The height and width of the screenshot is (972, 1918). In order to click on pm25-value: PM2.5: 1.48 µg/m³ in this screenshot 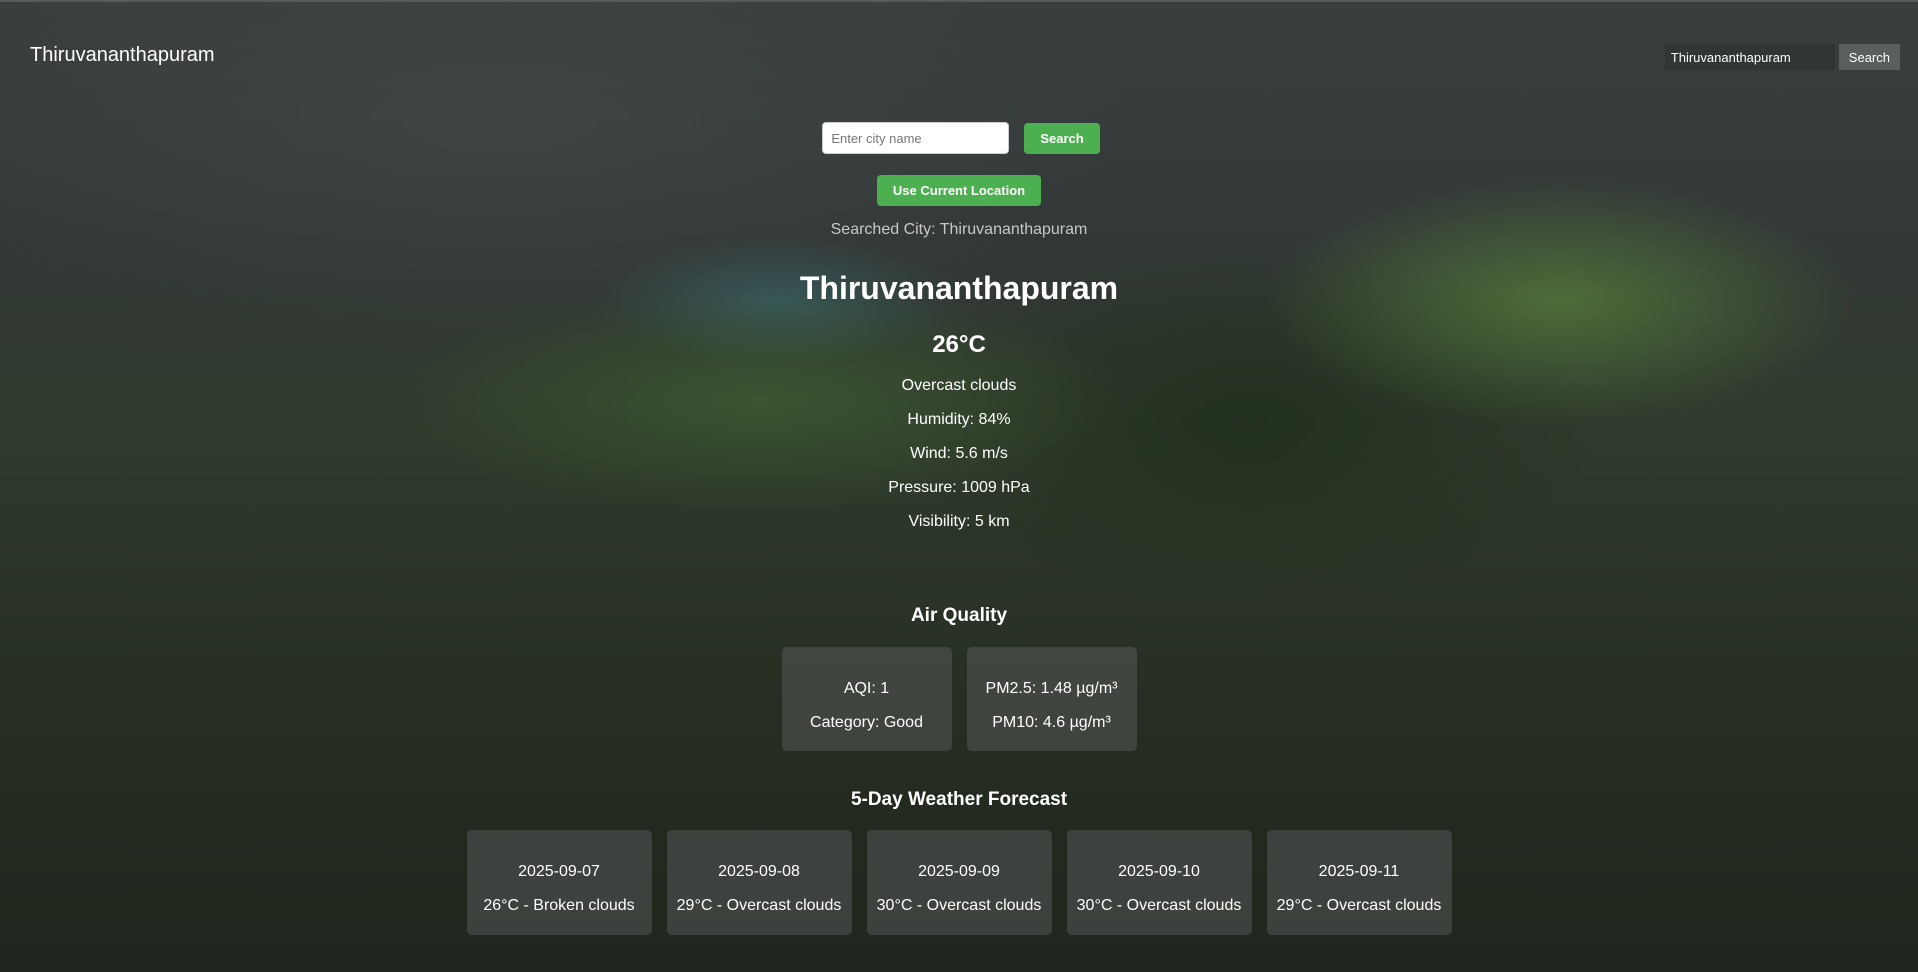, I will do `click(1051, 688)`.